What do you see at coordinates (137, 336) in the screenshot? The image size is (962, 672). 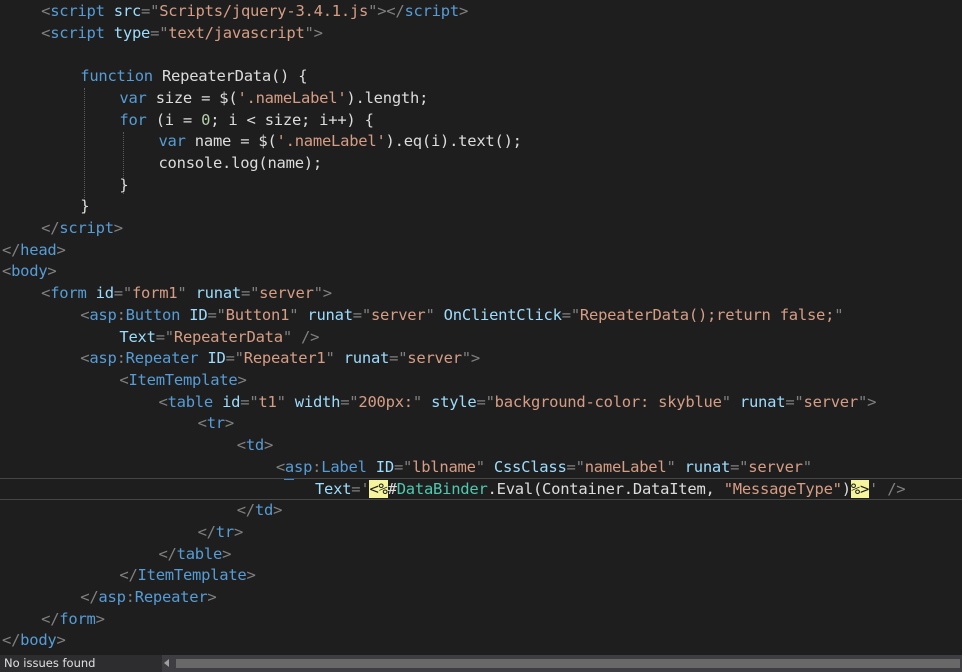 I see `attribute-name: Text` at bounding box center [137, 336].